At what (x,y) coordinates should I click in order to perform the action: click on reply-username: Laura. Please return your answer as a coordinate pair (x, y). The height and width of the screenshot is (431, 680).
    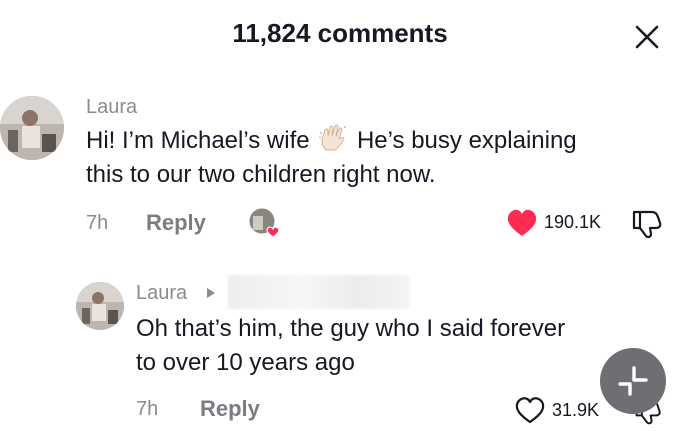
    Looking at the image, I should click on (161, 293).